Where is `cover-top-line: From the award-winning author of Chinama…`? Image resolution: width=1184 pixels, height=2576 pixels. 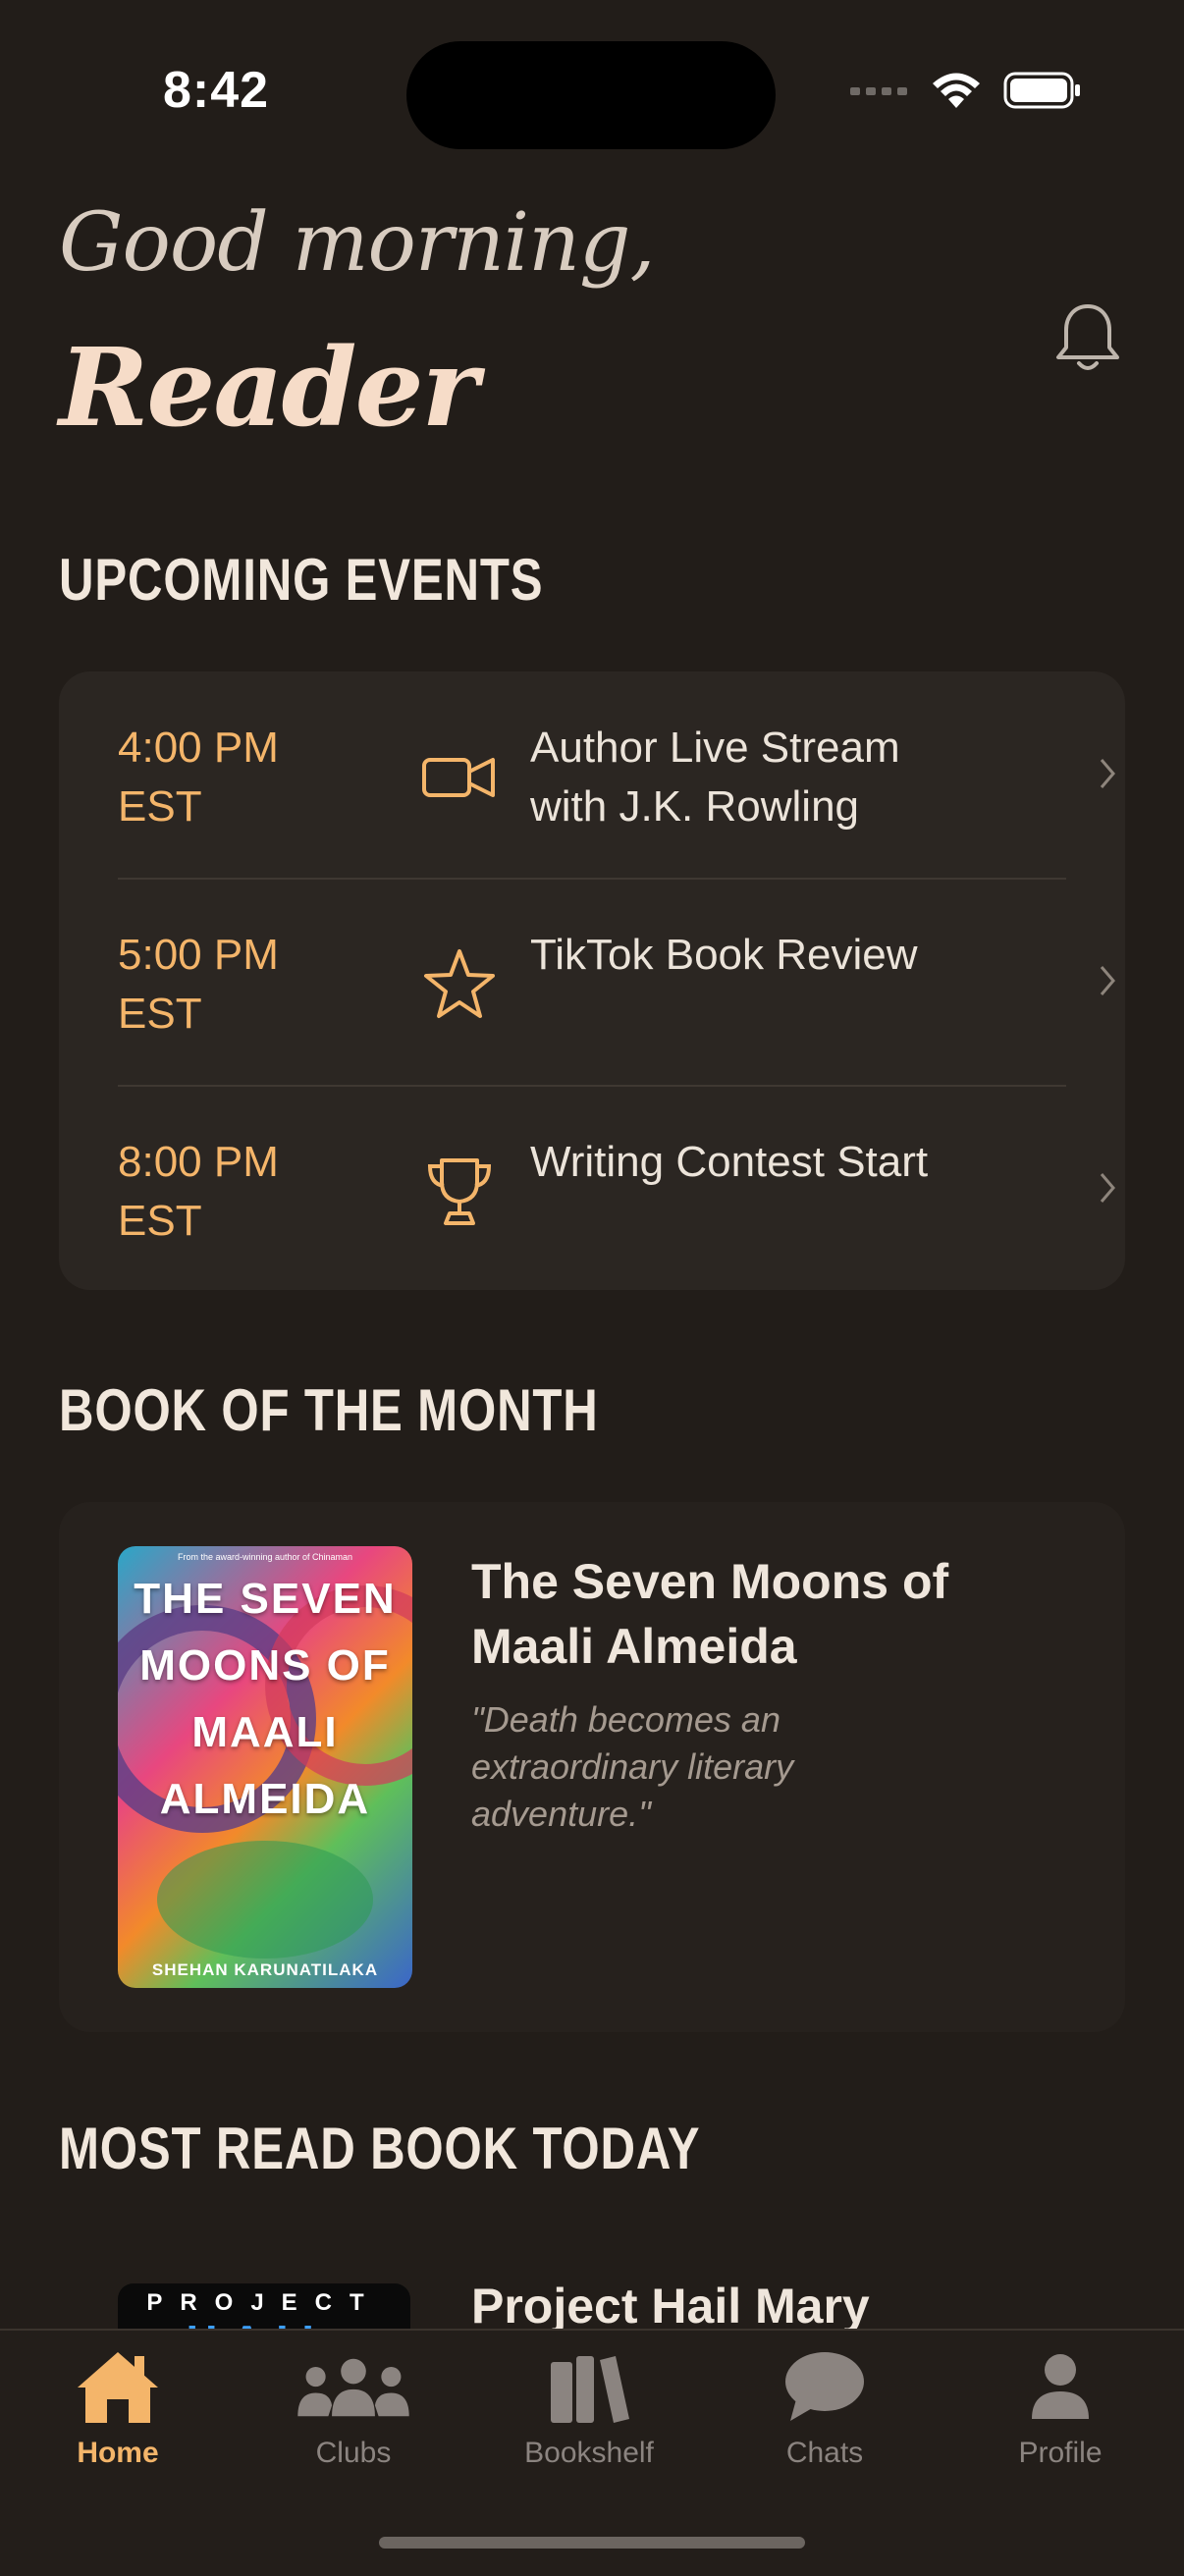 cover-top-line: From the award-winning author of Chinama… is located at coordinates (265, 1557).